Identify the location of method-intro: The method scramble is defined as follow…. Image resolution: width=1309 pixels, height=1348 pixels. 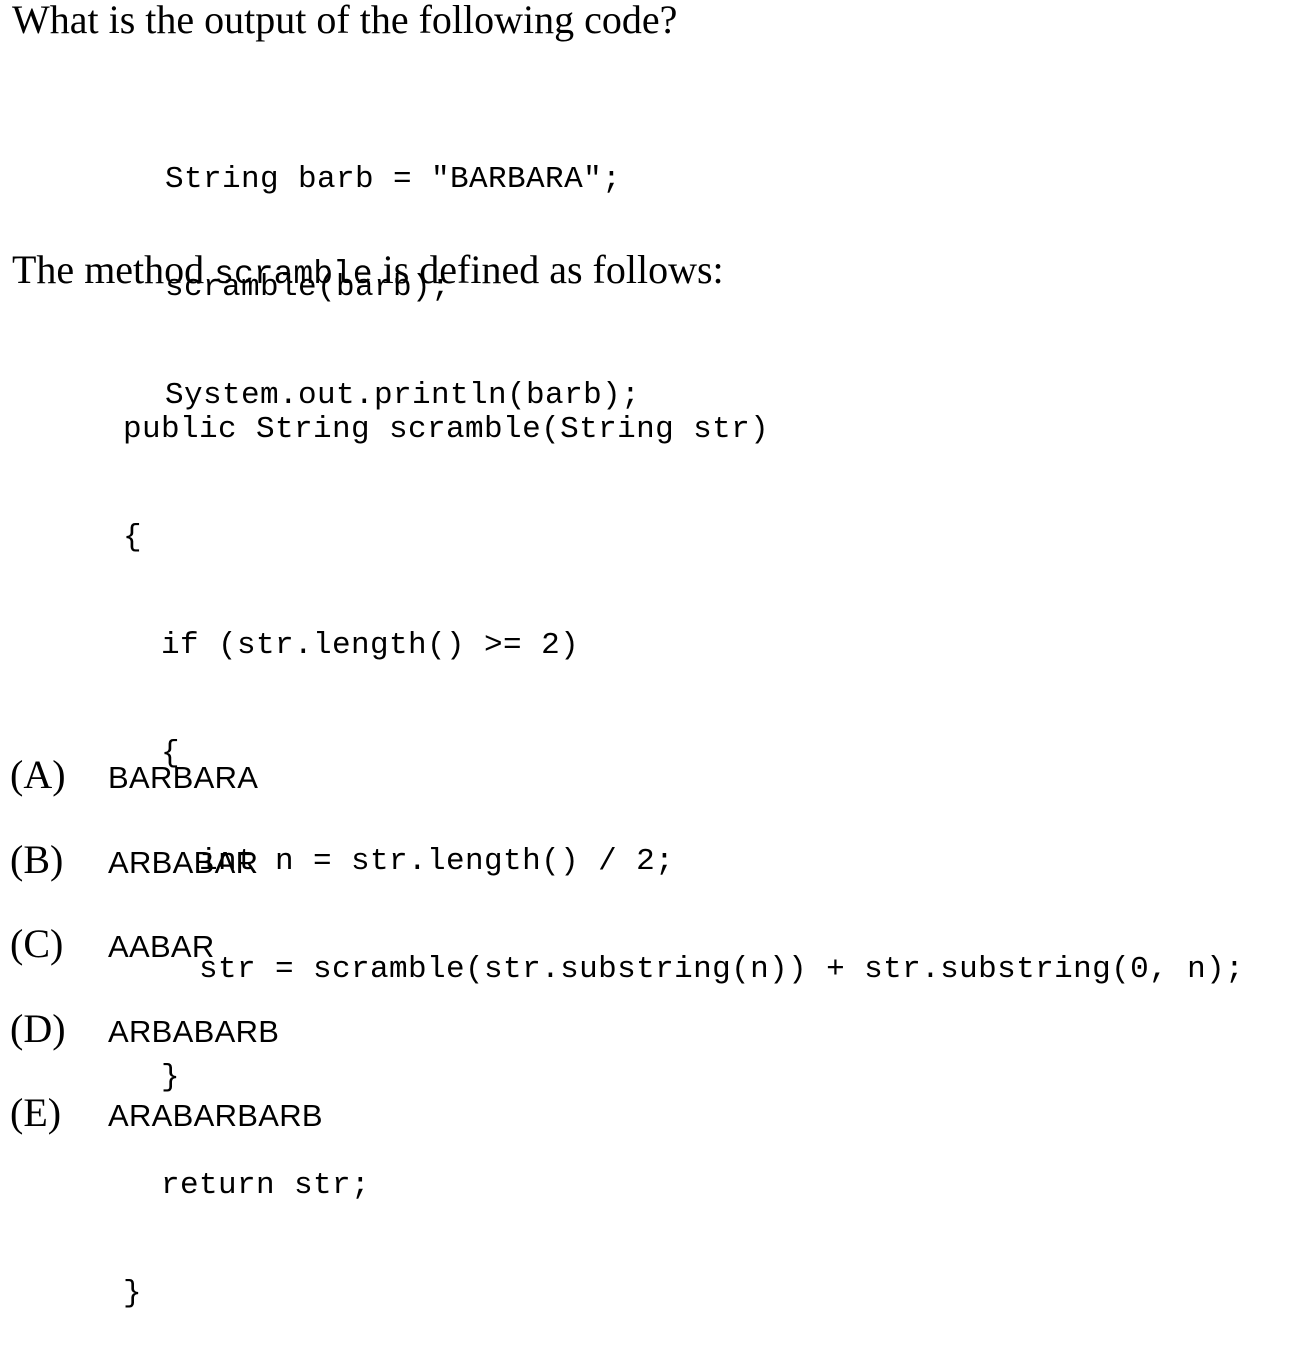
(368, 272).